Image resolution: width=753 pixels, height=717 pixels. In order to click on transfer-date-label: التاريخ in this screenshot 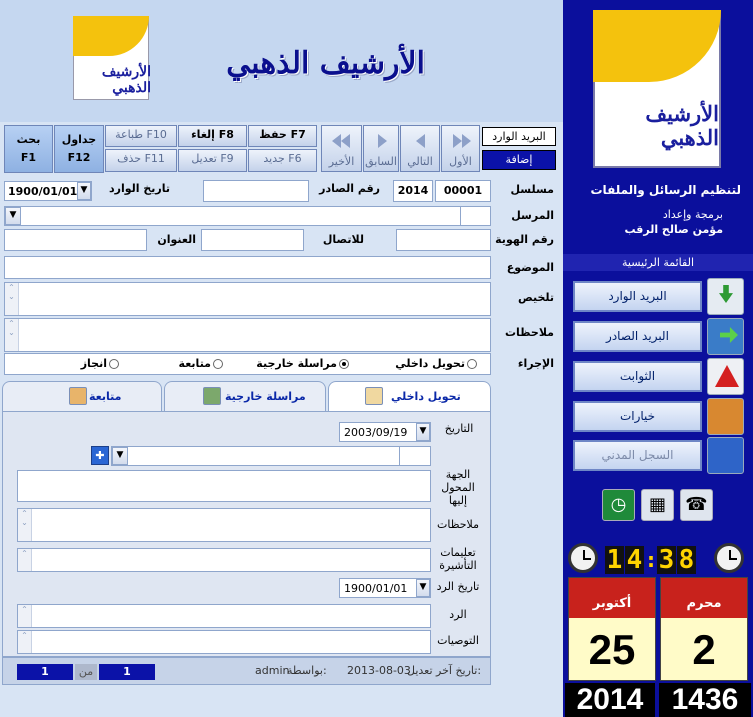, I will do `click(459, 428)`.